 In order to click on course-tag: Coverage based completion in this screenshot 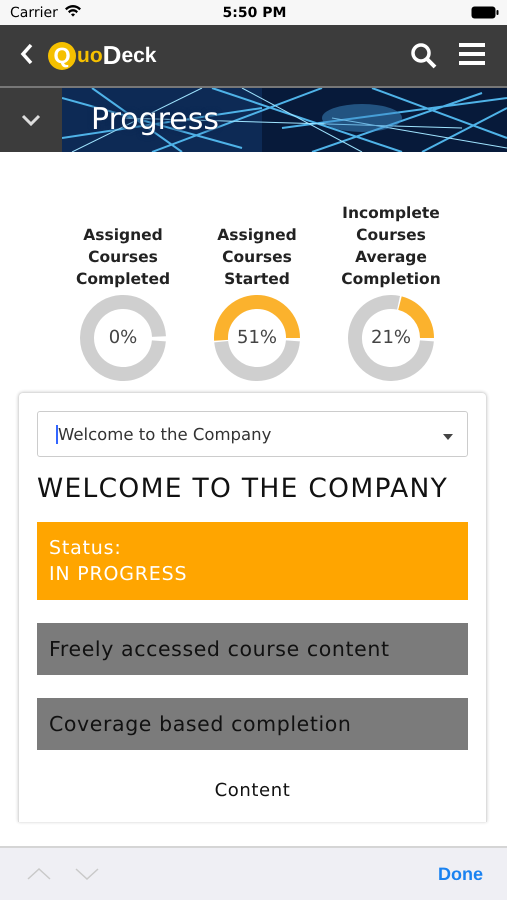, I will do `click(252, 724)`.